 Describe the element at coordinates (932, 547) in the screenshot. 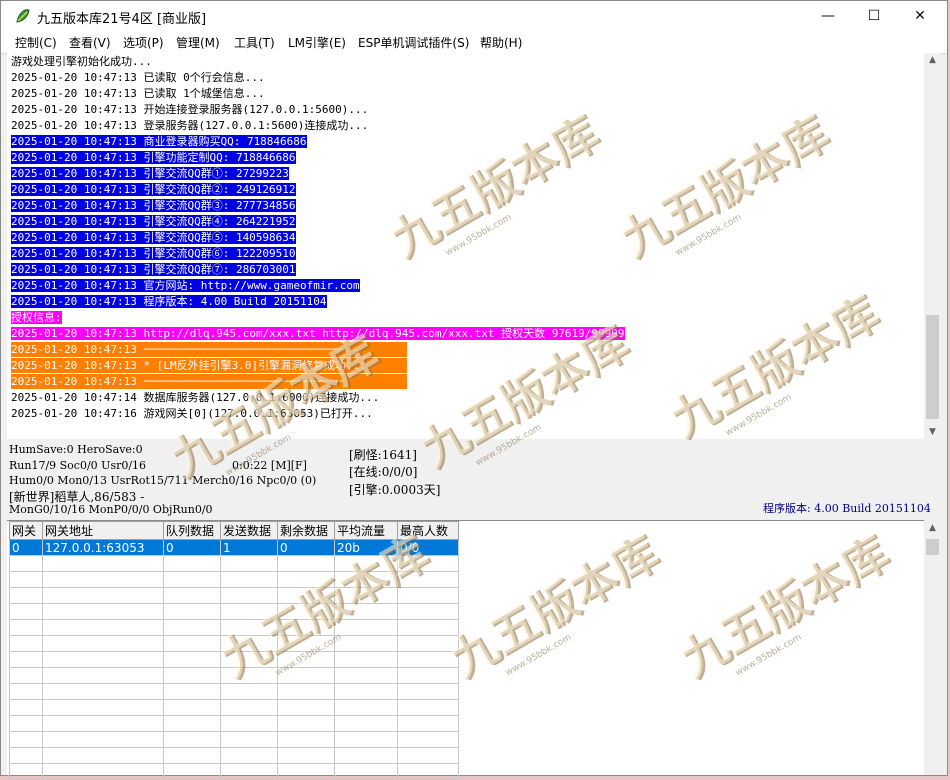

I see `grid-scroll-thumb` at that location.